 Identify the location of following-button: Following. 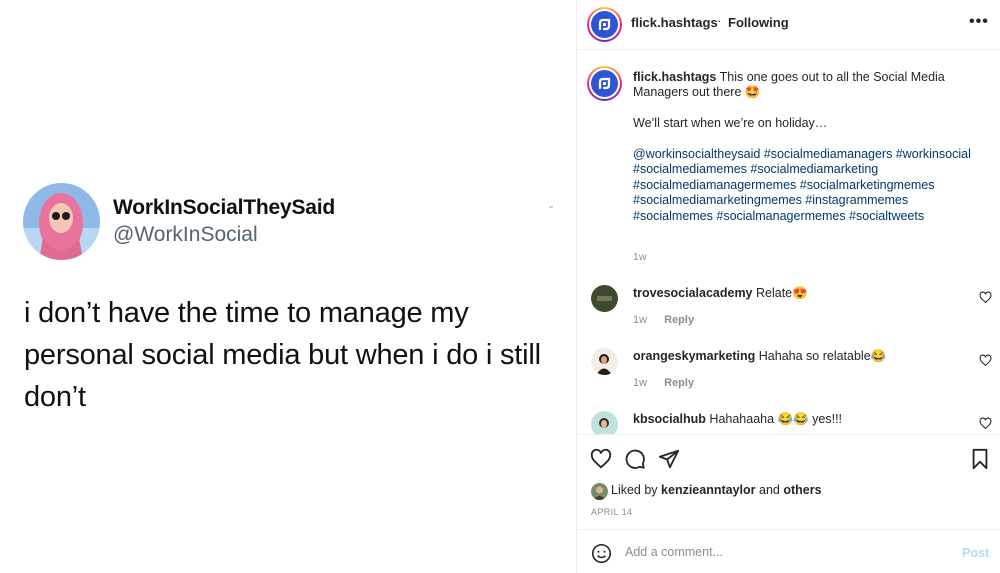
(758, 22).